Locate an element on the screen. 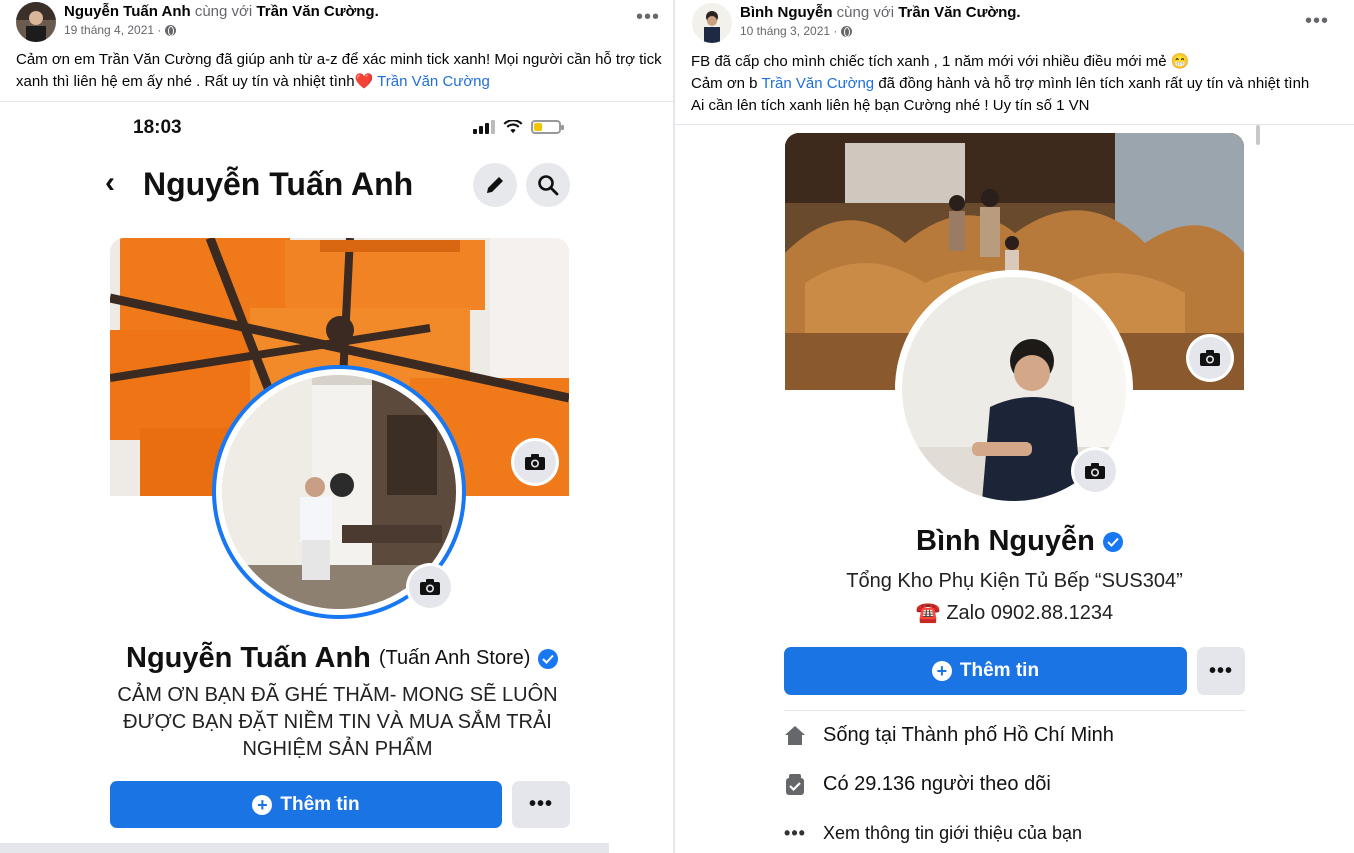 Image resolution: width=1354 pixels, height=853 pixels. heart-icon: ❤️ is located at coordinates (364, 81).